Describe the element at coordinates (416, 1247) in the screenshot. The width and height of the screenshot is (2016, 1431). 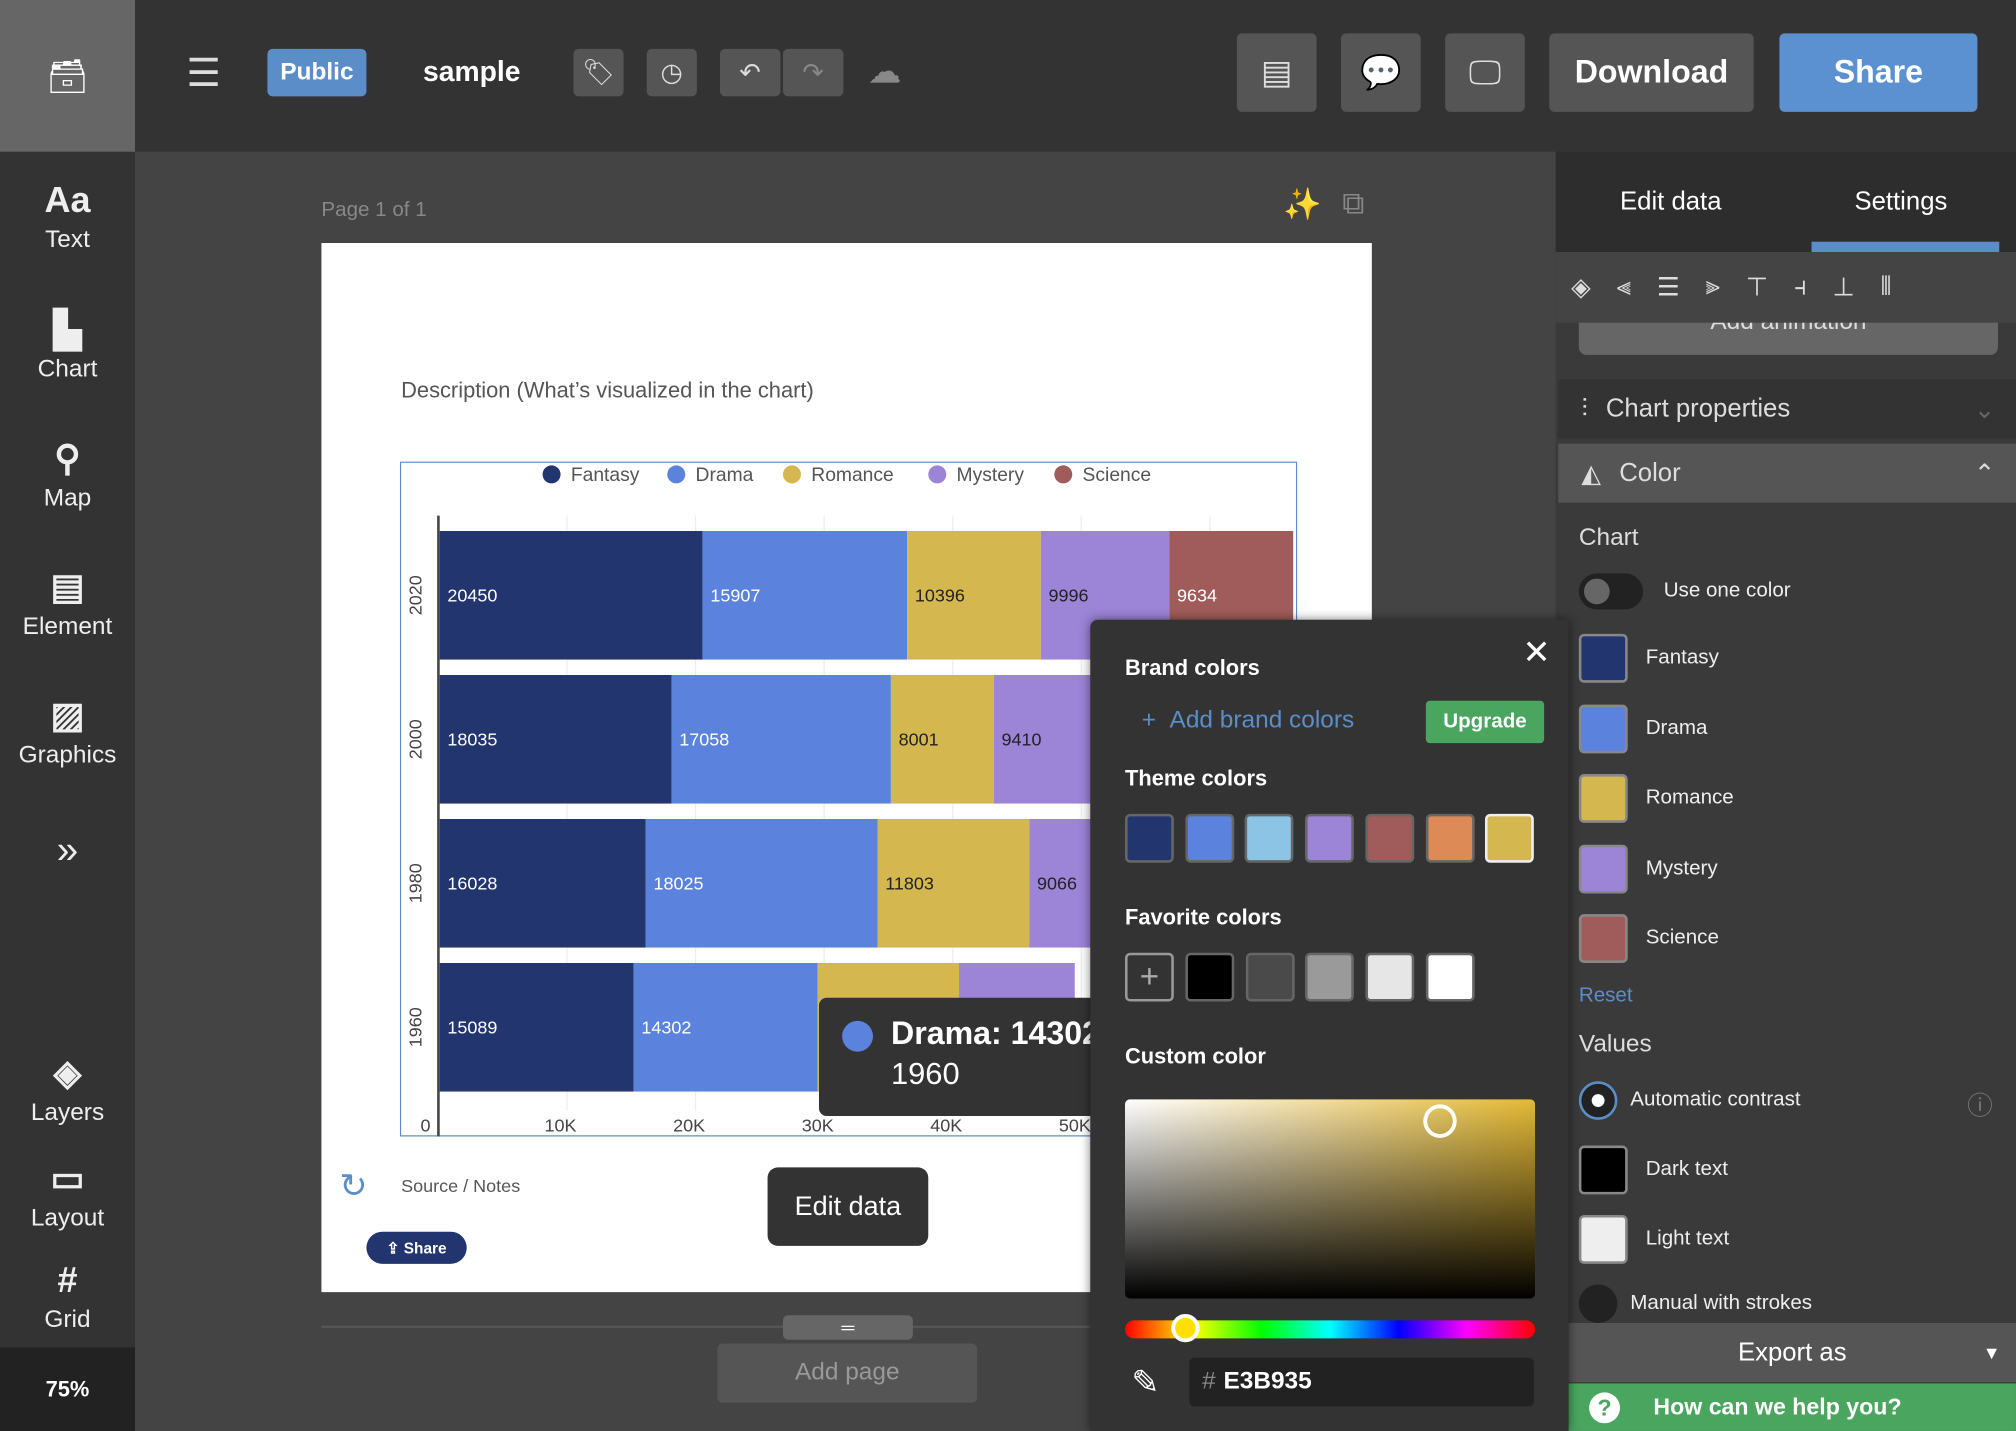
I see `share-badge: ⇪ Share` at that location.